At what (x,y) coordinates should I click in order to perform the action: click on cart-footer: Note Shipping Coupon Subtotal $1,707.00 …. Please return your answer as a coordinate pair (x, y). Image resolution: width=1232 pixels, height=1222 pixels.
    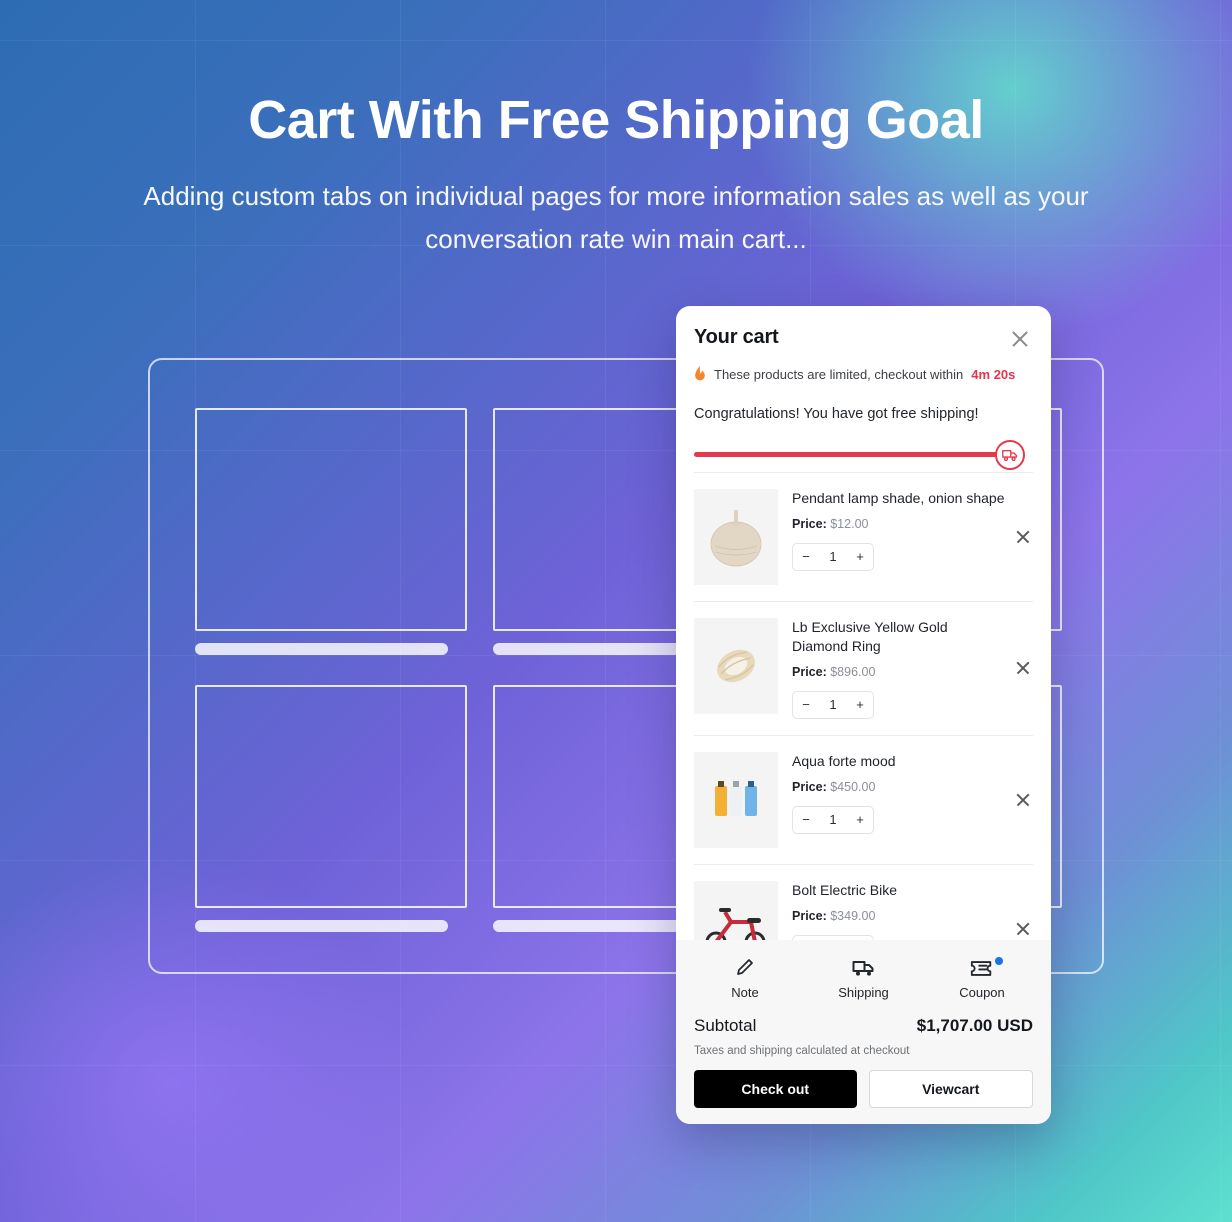
    Looking at the image, I should click on (863, 1032).